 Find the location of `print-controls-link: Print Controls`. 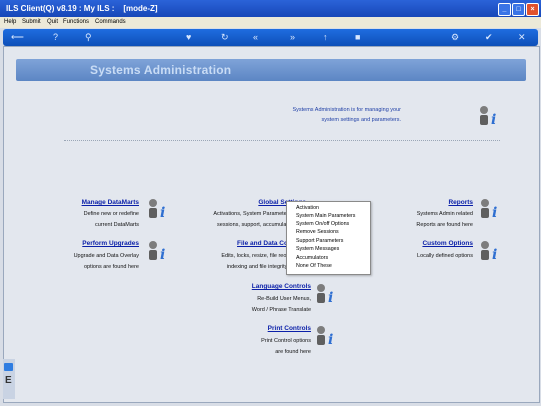

print-controls-link: Print Controls is located at coordinates (289, 328).